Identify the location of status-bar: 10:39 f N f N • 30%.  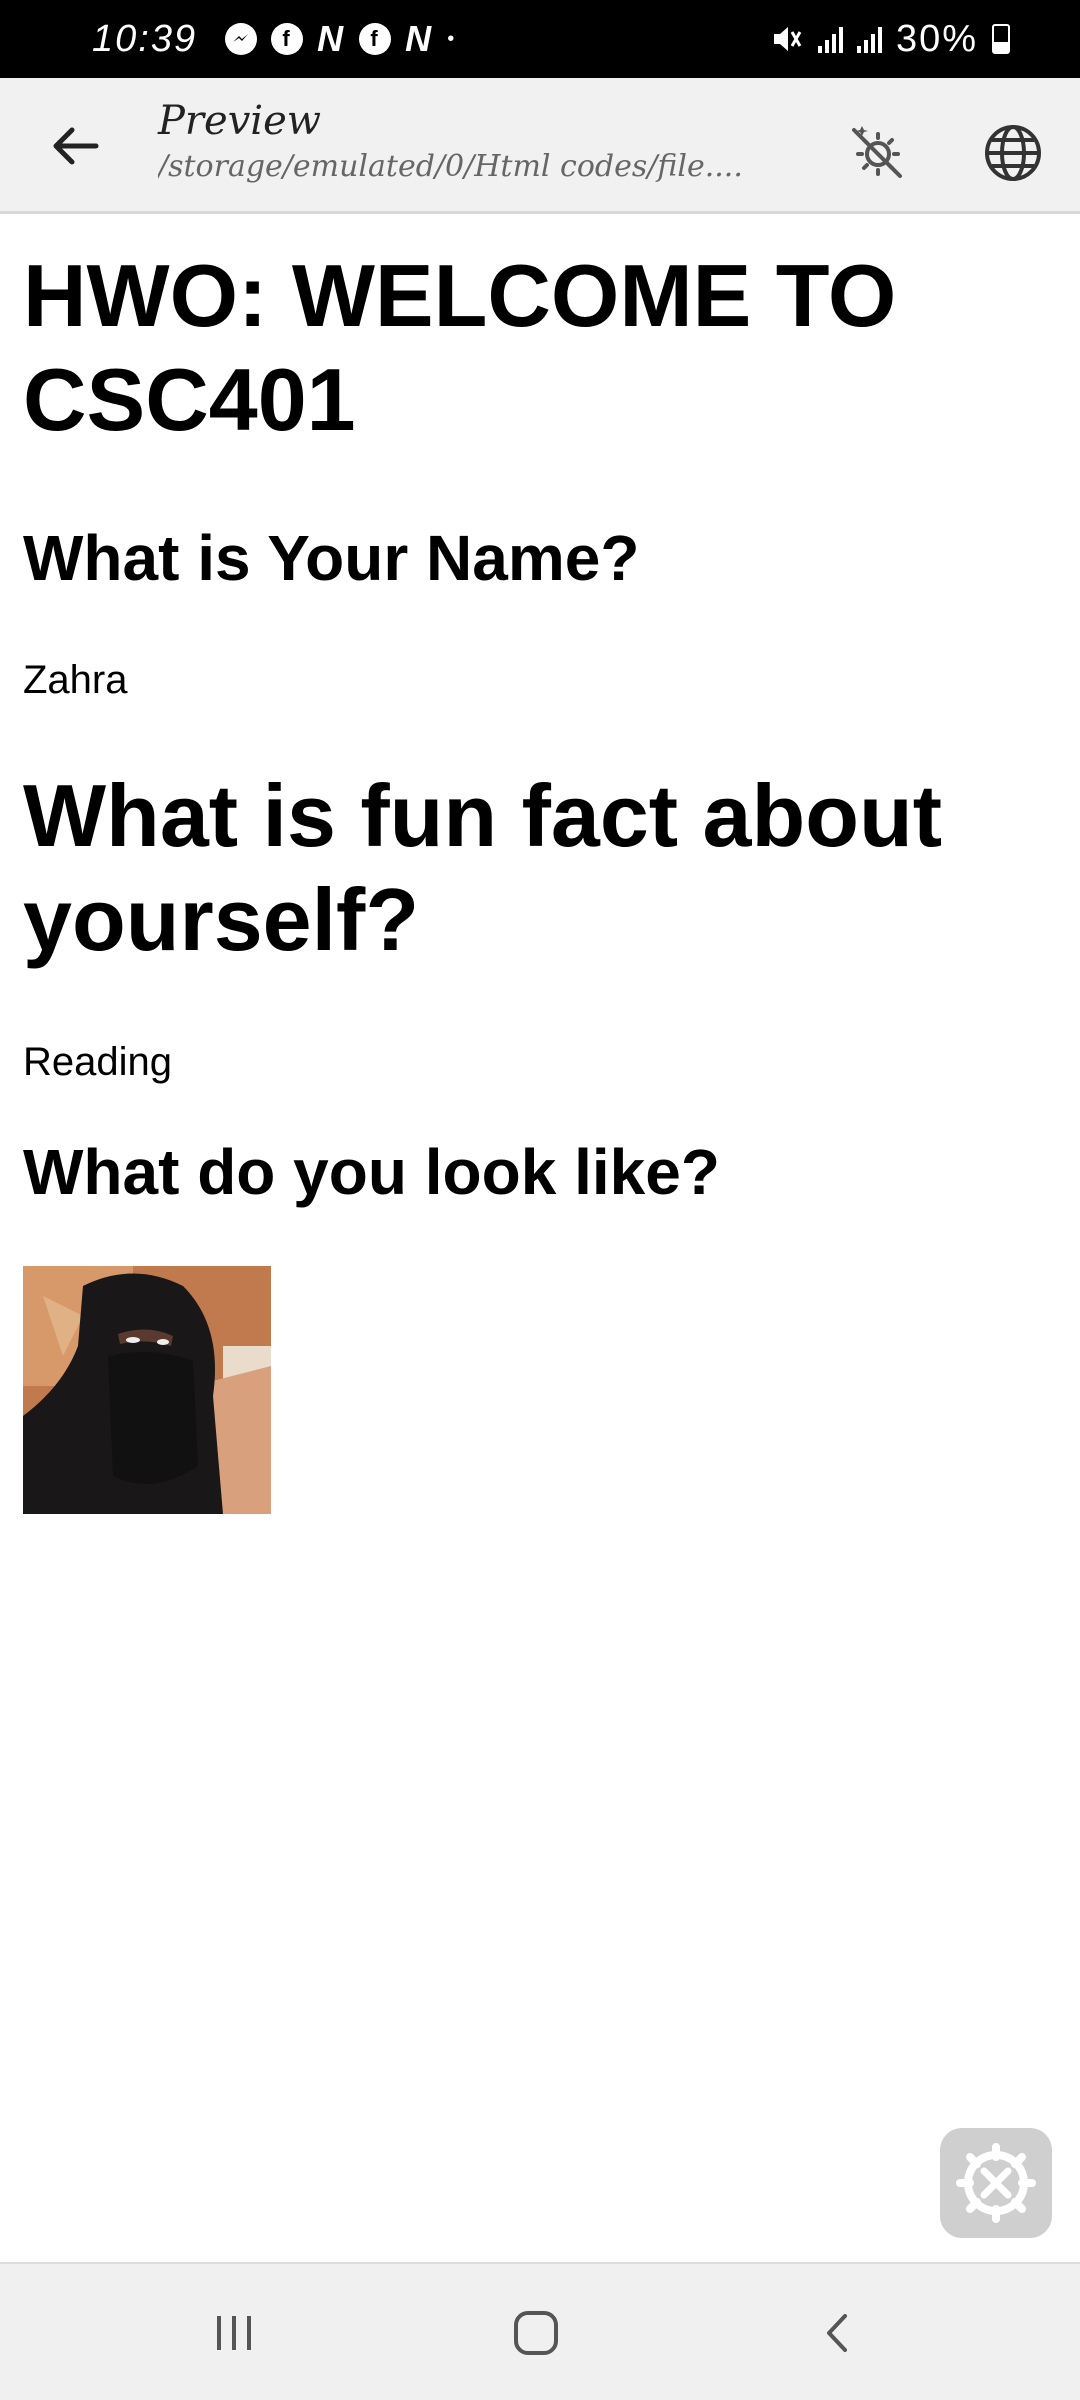
(540, 39).